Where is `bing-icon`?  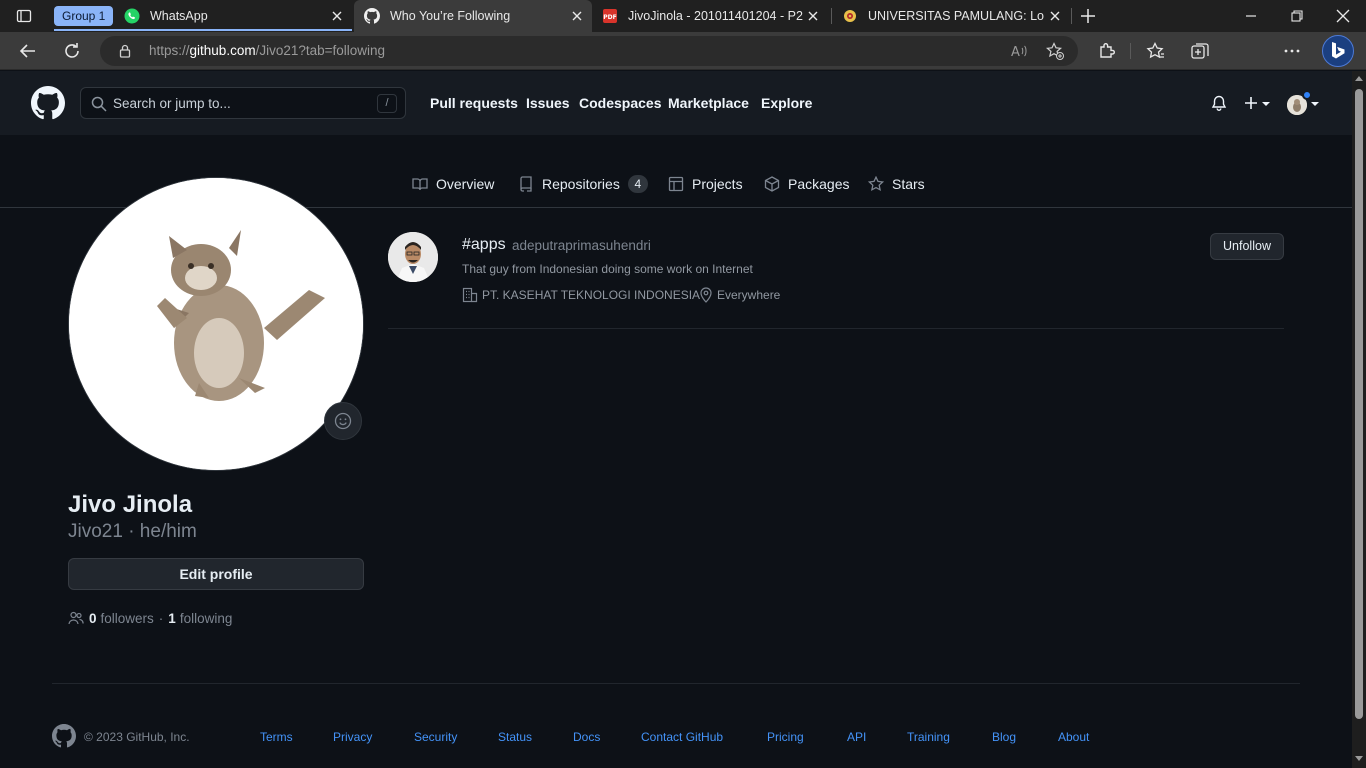
bing-icon is located at coordinates (1338, 50).